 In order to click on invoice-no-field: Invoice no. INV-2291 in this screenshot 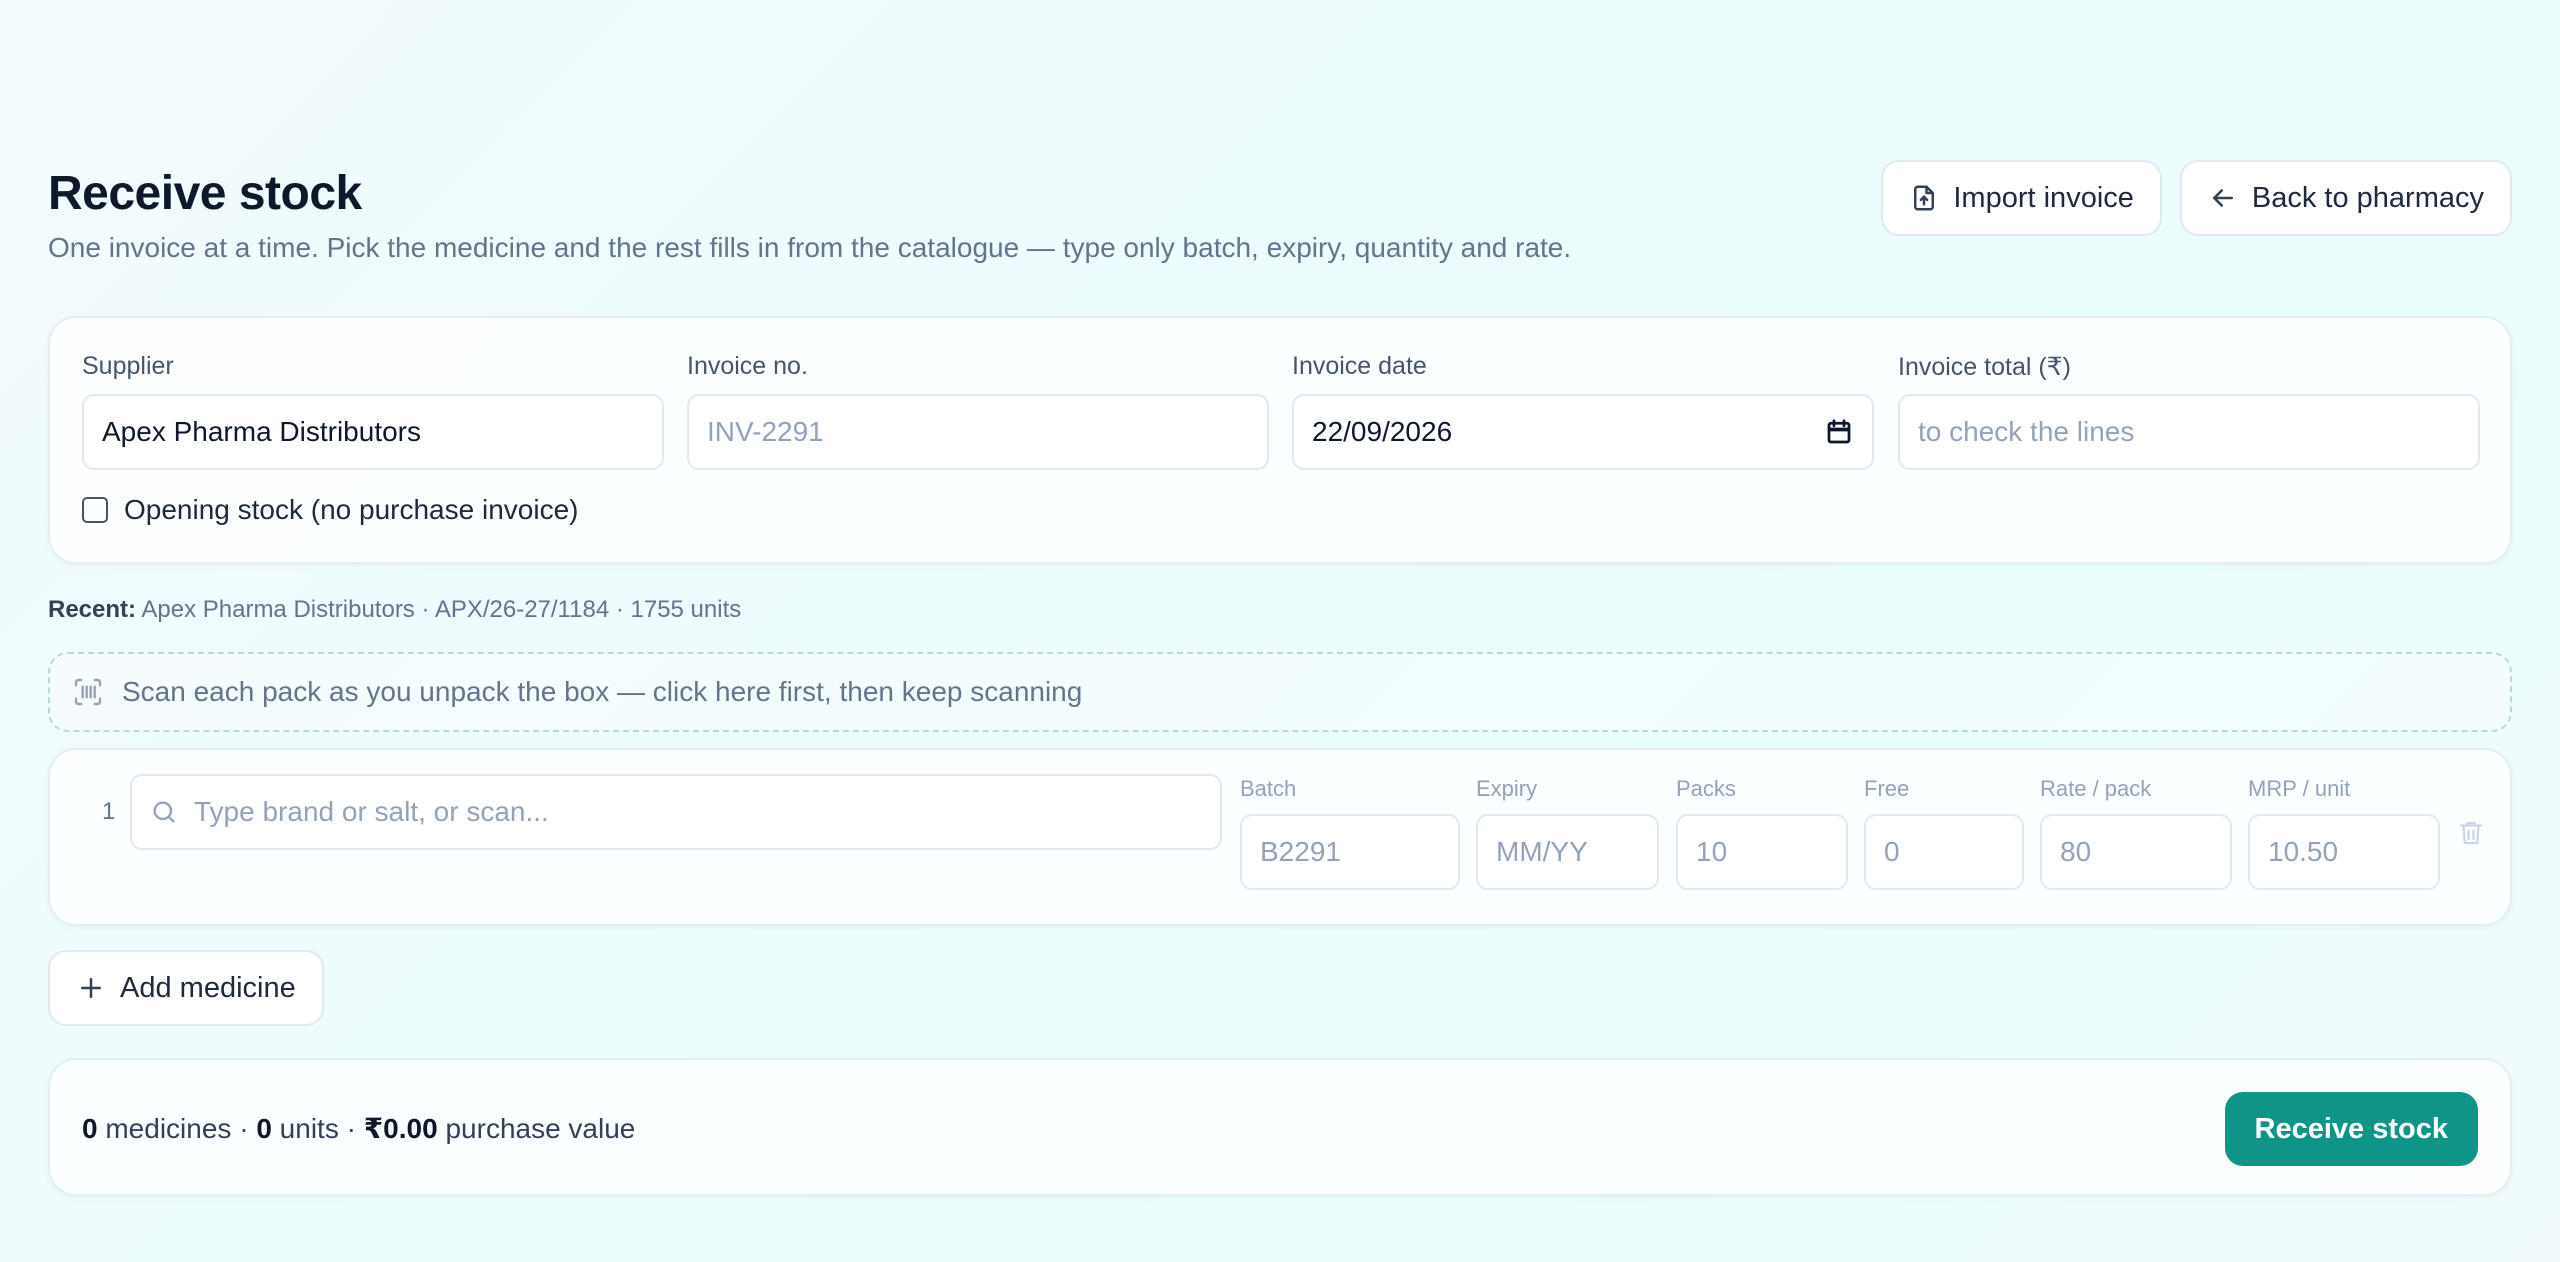, I will do `click(978, 411)`.